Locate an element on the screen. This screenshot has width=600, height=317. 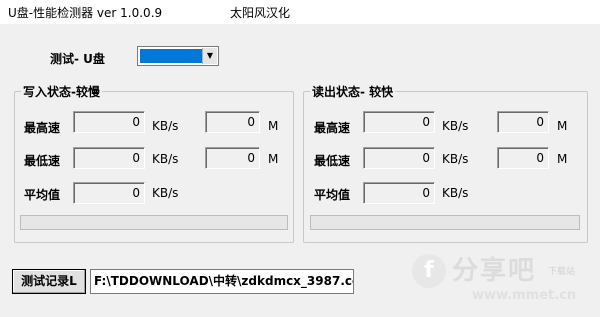
drive-select-value is located at coordinates (171, 56).